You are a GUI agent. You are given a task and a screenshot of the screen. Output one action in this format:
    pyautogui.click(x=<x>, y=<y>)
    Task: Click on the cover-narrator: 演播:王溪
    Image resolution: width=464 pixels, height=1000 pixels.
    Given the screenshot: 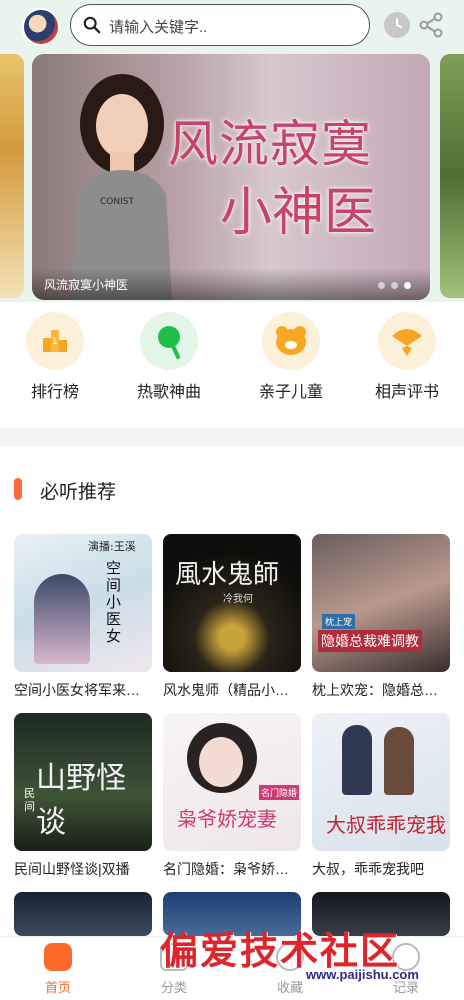 What is the action you would take?
    pyautogui.click(x=112, y=546)
    